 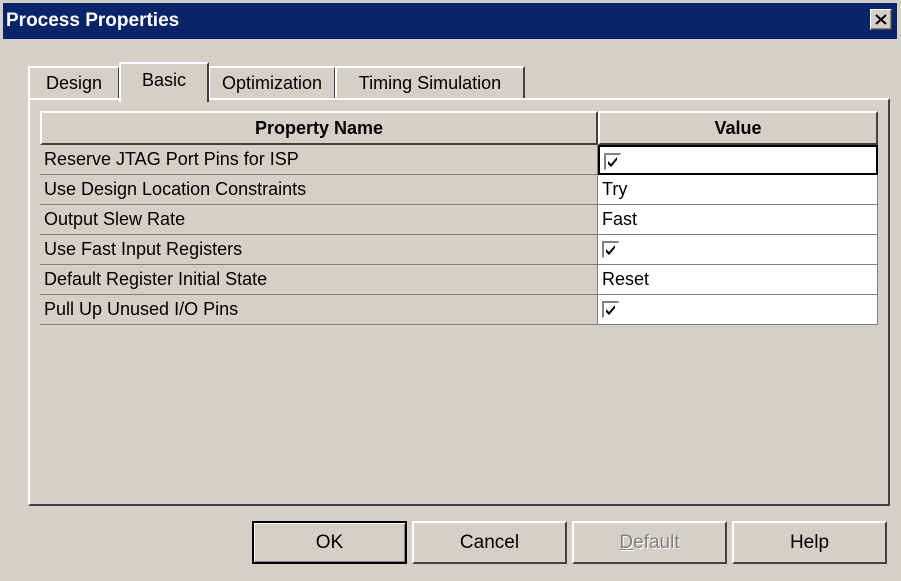 I want to click on tab-optimization: Optimization, so click(x=272, y=83).